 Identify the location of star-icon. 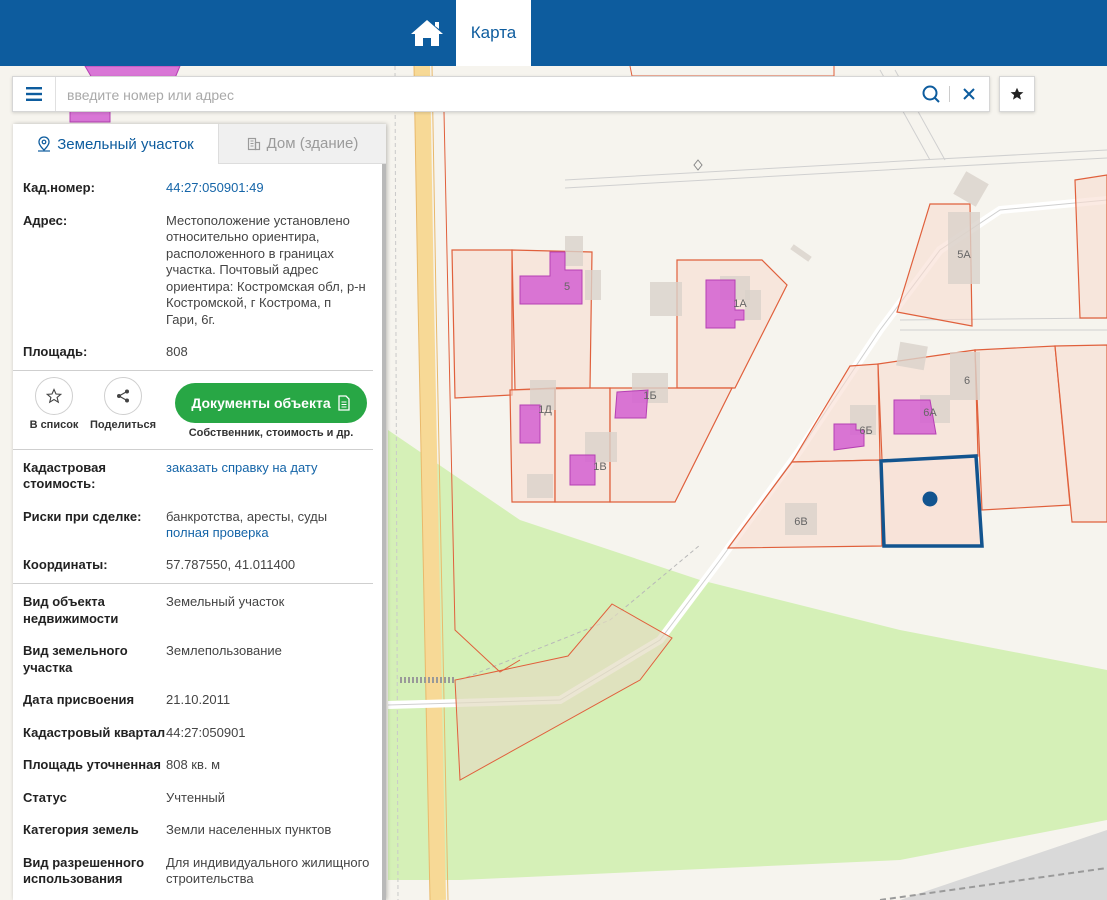
(1017, 93).